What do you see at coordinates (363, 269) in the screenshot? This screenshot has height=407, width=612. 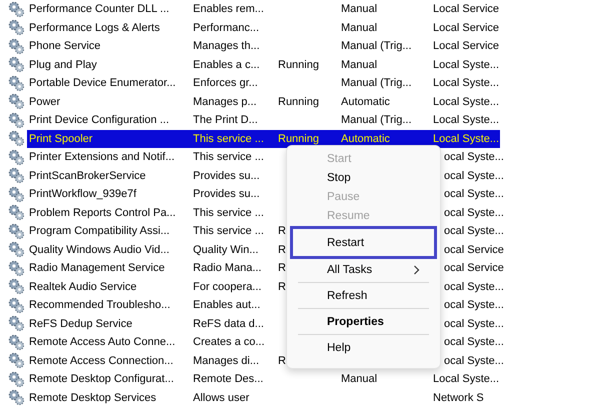 I see `menu-item: All Tasks` at bounding box center [363, 269].